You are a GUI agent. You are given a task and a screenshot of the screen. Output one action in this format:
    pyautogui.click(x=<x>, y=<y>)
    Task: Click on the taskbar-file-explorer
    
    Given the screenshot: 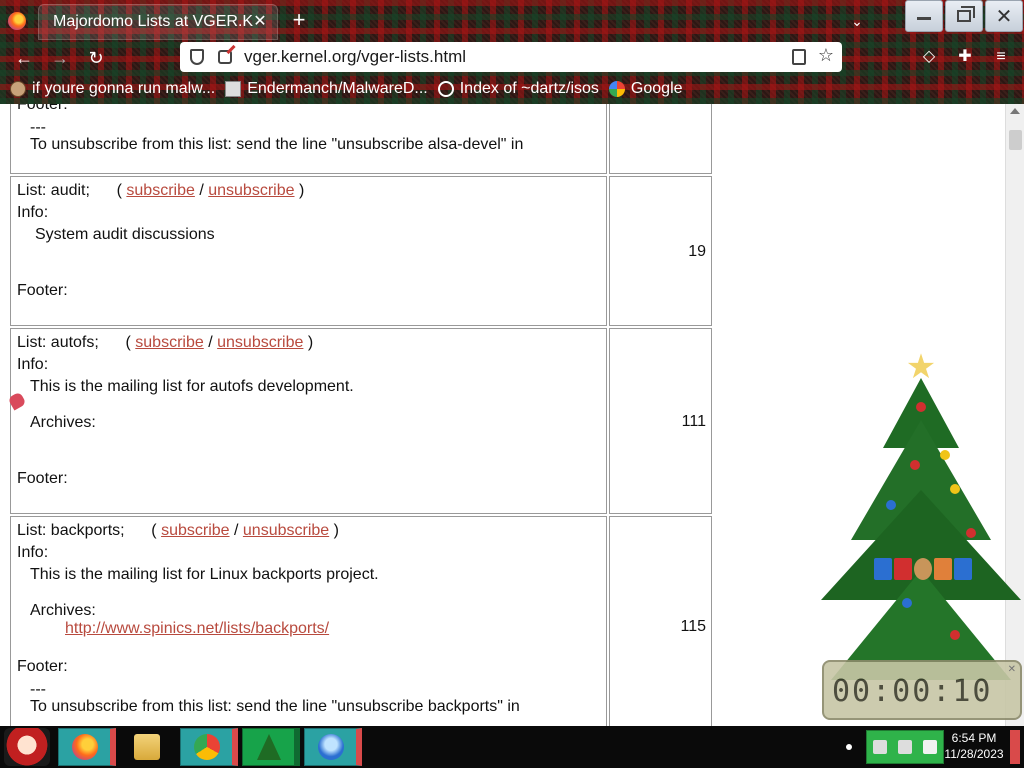 What is the action you would take?
    pyautogui.click(x=149, y=747)
    